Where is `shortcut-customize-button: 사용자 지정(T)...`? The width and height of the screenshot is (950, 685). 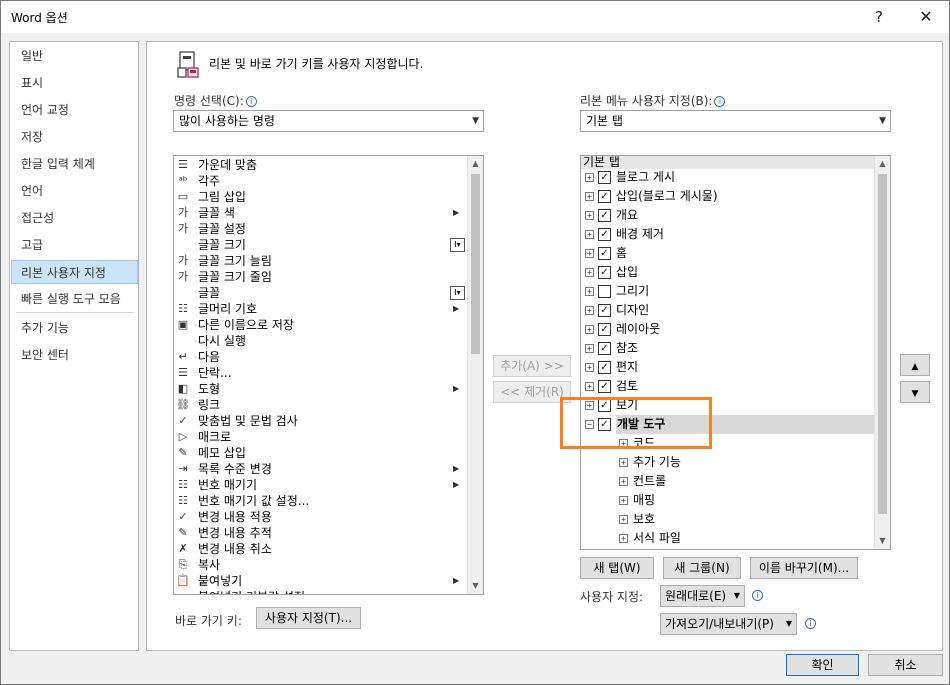 shortcut-customize-button: 사용자 지정(T)... is located at coordinates (308, 618).